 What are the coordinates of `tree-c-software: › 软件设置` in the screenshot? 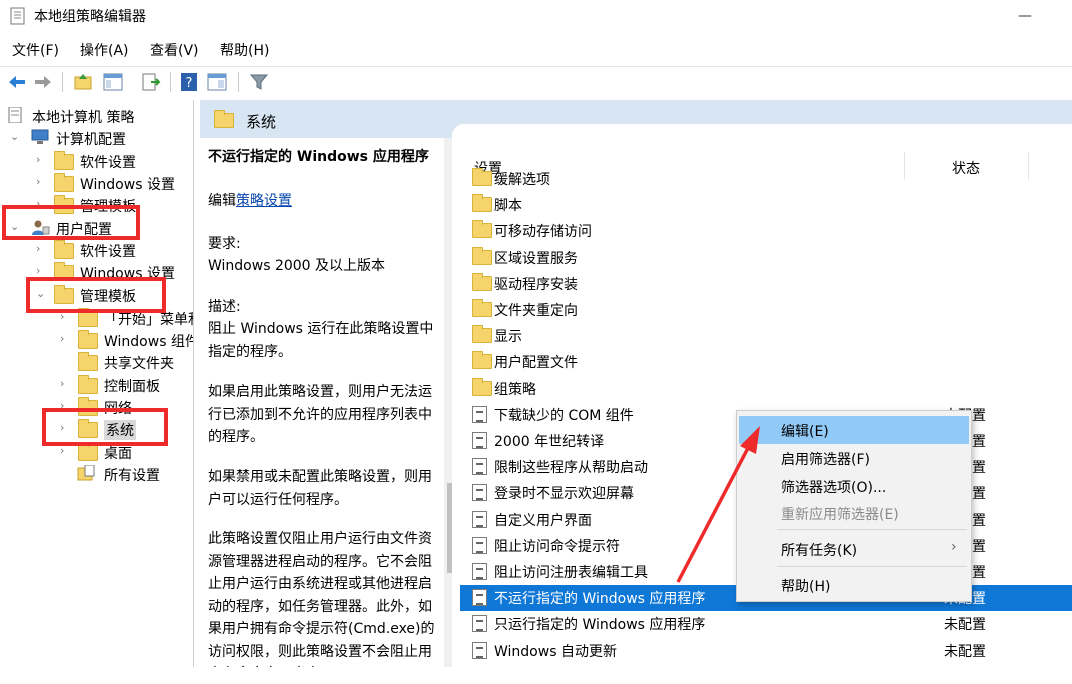 It's located at (114, 162).